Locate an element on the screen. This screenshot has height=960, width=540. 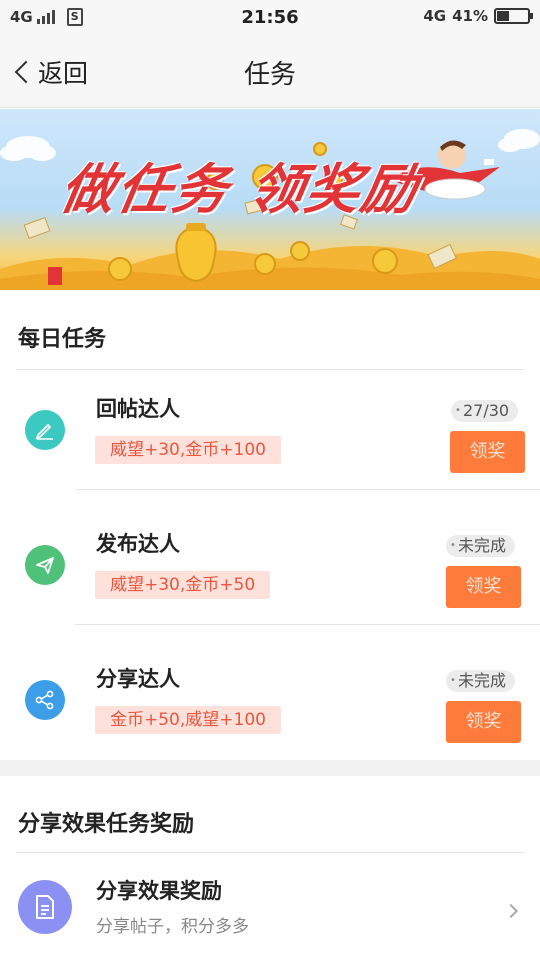
banner-headline: 做任务 领奖励 is located at coordinates (239, 189).